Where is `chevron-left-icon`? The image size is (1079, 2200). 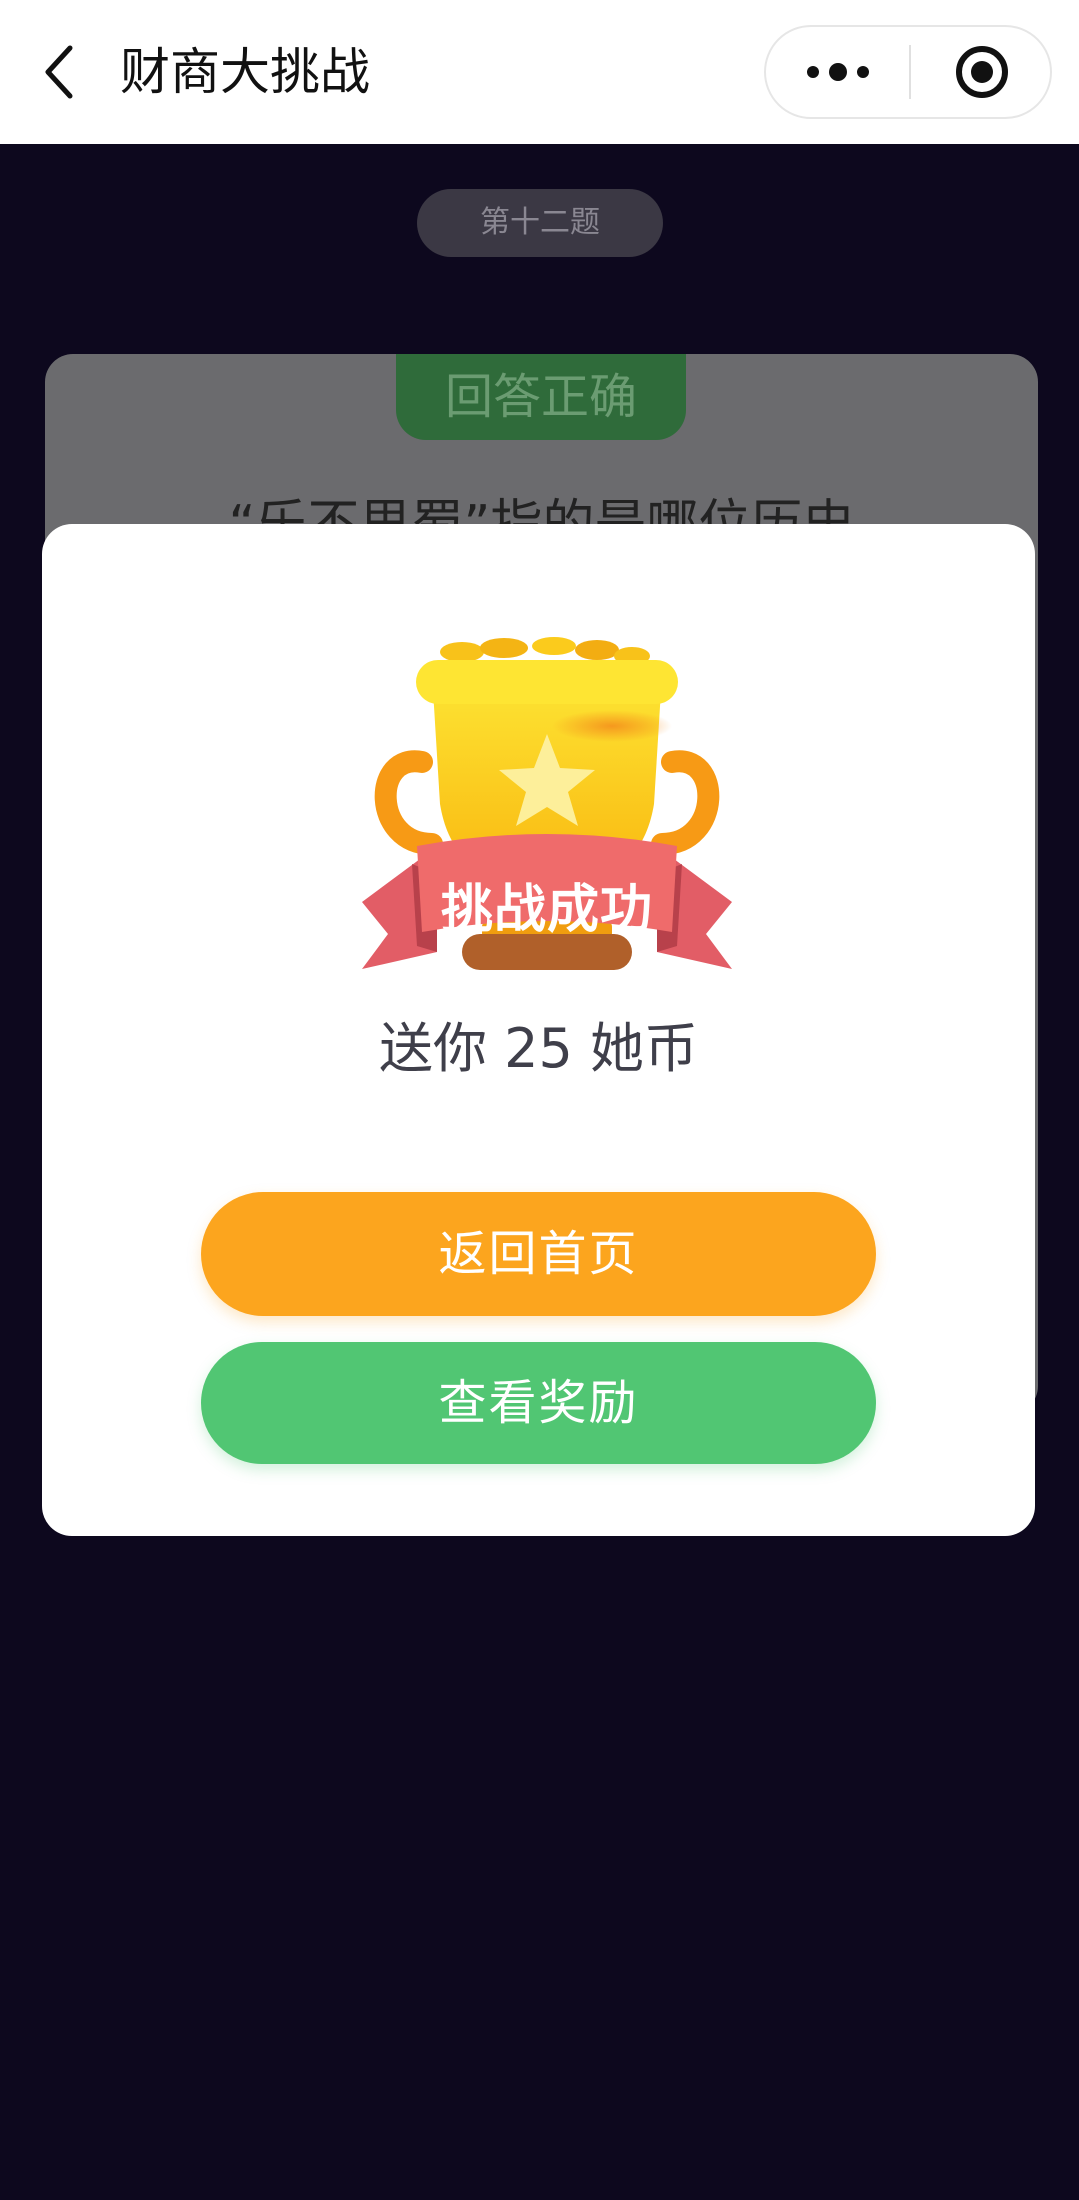
chevron-left-icon is located at coordinates (59, 72).